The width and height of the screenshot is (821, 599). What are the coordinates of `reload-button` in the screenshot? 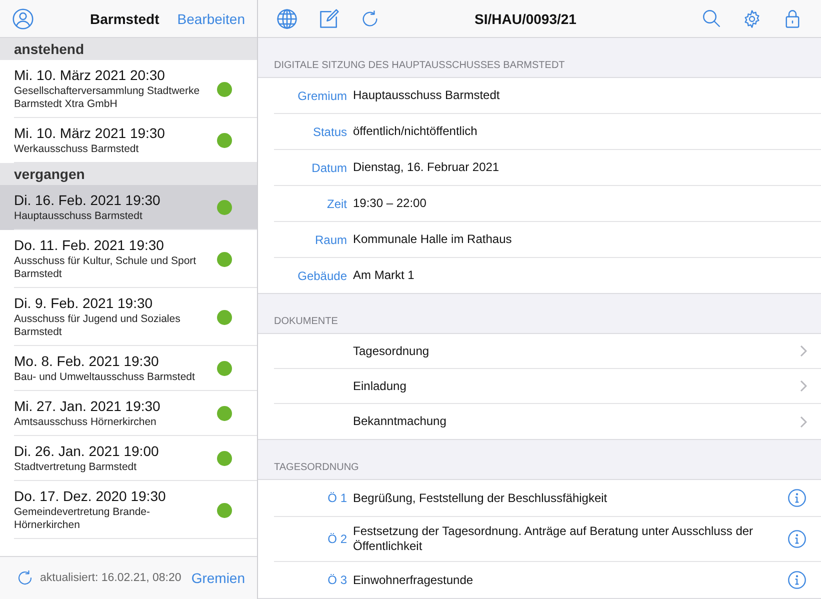 It's located at (370, 18).